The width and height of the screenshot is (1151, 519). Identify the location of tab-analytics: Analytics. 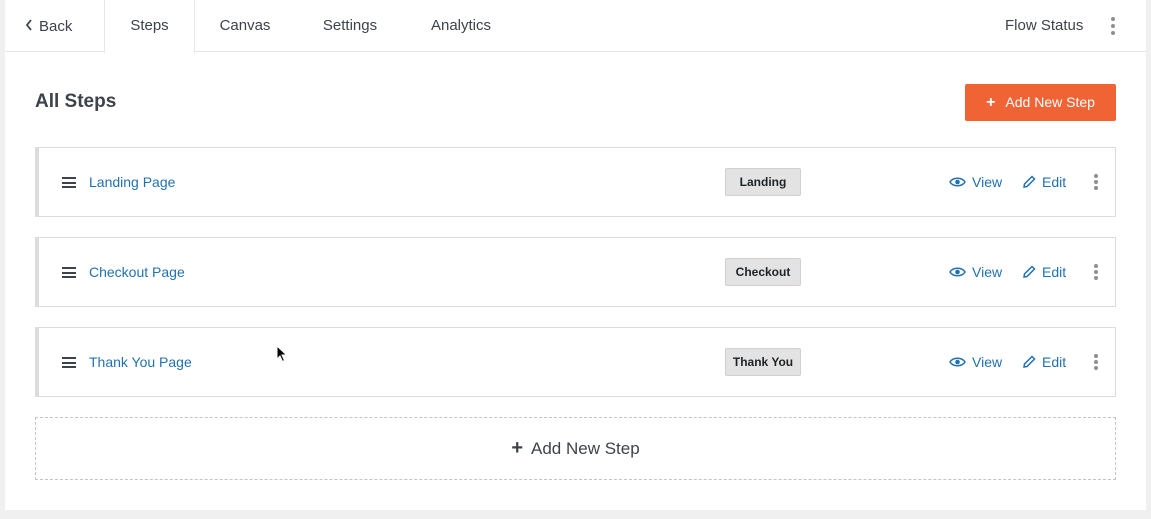
(461, 26).